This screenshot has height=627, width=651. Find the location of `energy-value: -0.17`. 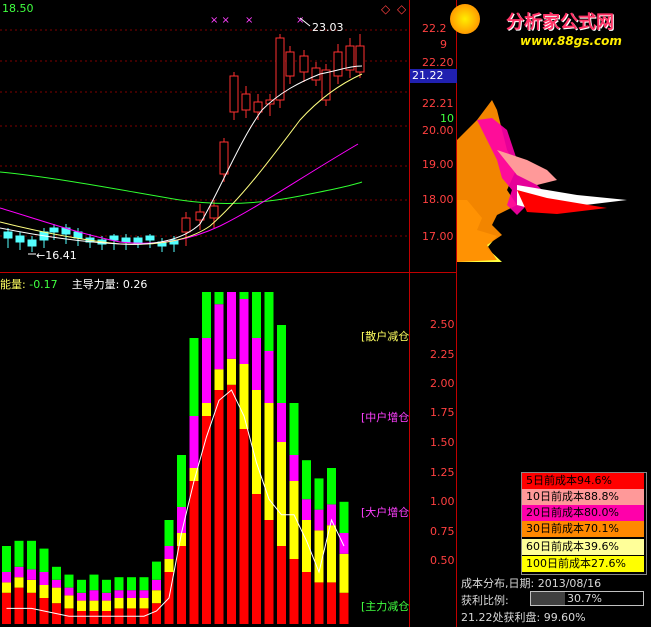

energy-value: -0.17 is located at coordinates (43, 284).